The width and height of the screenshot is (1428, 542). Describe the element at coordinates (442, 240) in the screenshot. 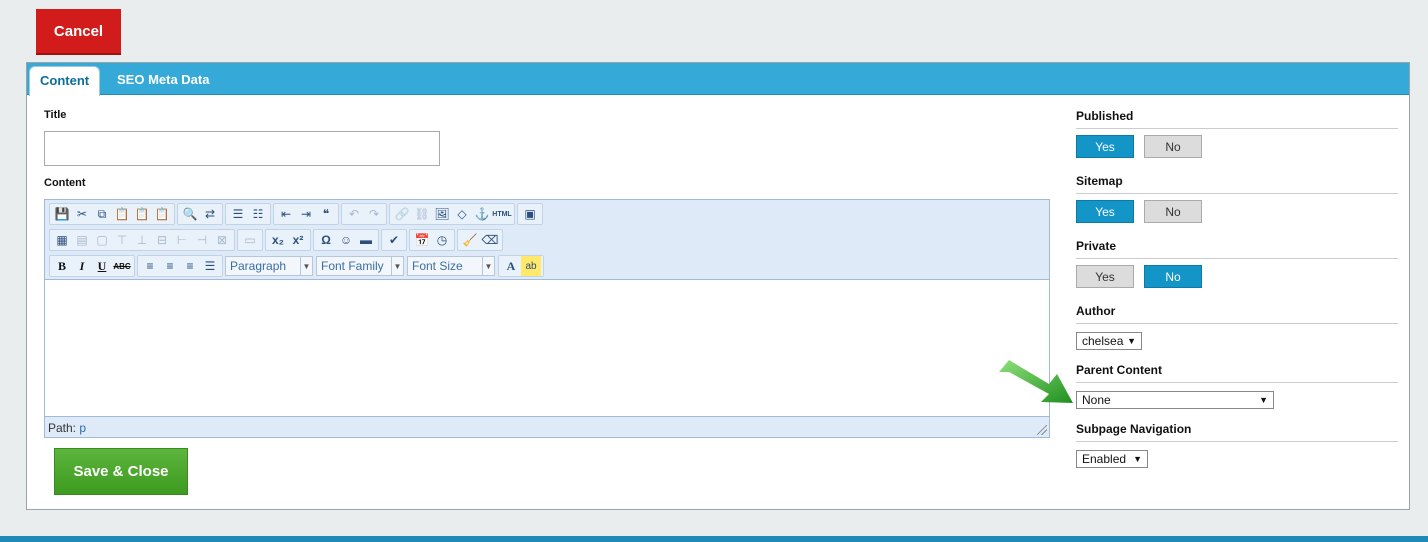

I see `insert-time-icon: ◷` at that location.